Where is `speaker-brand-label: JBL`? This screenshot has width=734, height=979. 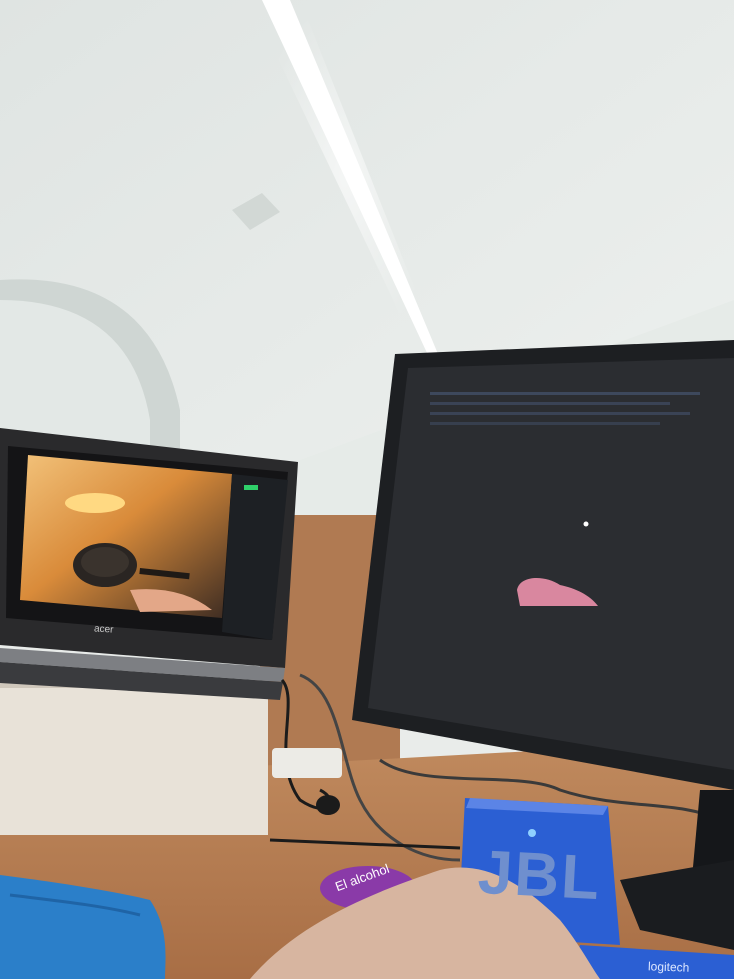
speaker-brand-label: JBL is located at coordinates (539, 875).